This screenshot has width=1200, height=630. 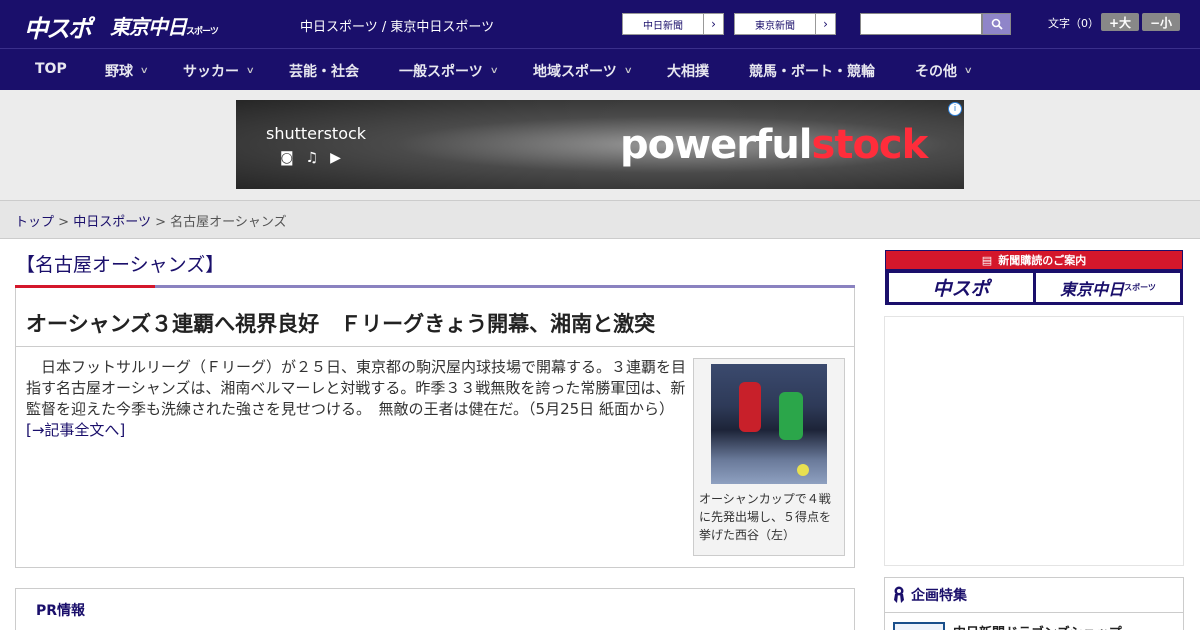 What do you see at coordinates (202, 32) in the screenshot?
I see `tokyo-logo-sub: スポーツ` at bounding box center [202, 32].